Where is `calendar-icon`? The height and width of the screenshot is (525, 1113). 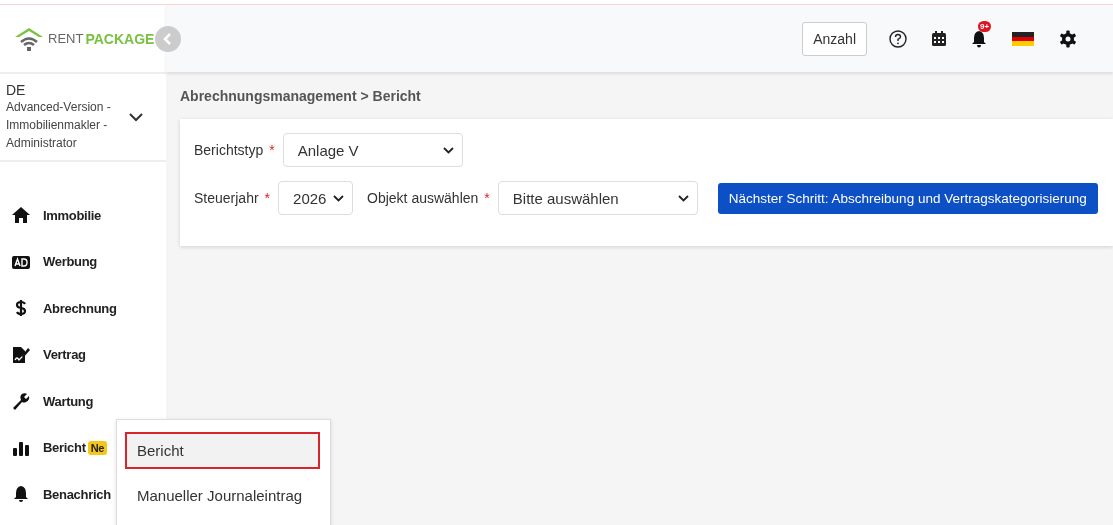
calendar-icon is located at coordinates (939, 38).